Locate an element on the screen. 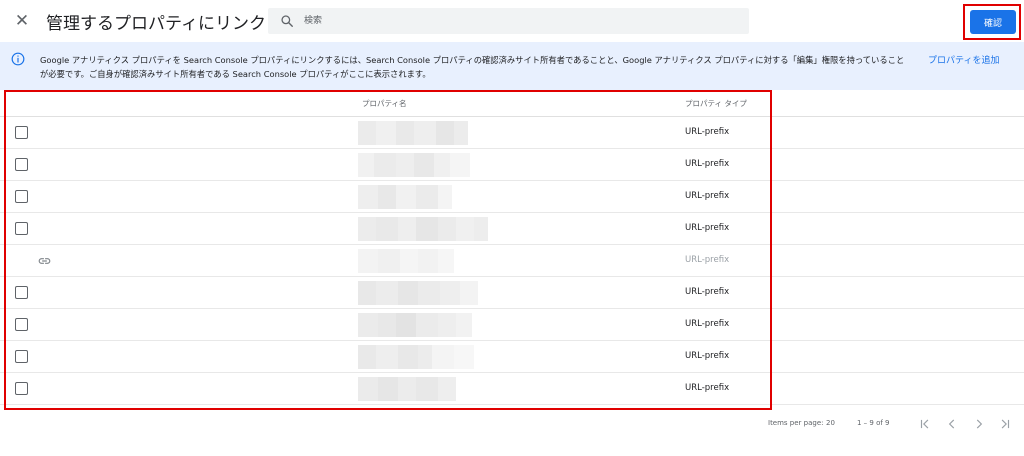 The height and width of the screenshot is (456, 1024). confirm-button: 確認 is located at coordinates (993, 22).